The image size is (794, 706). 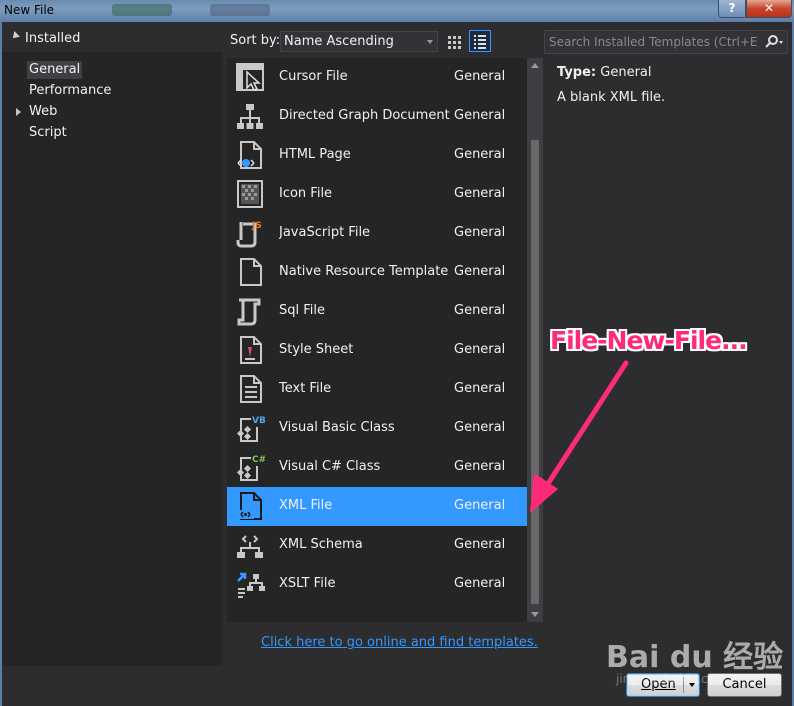 What do you see at coordinates (250, 546) in the screenshot?
I see `xml-schema-icon` at bounding box center [250, 546].